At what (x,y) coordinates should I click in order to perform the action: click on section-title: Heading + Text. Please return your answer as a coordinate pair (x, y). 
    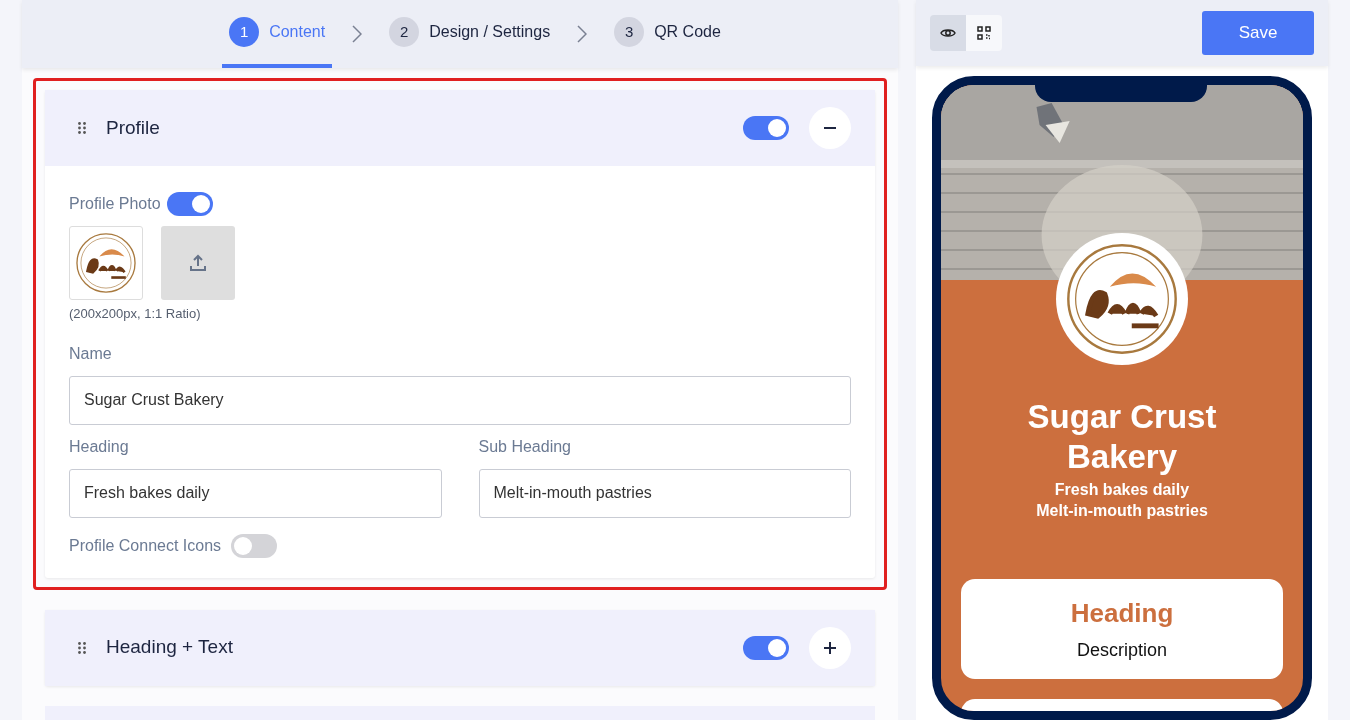
    Looking at the image, I should click on (170, 647).